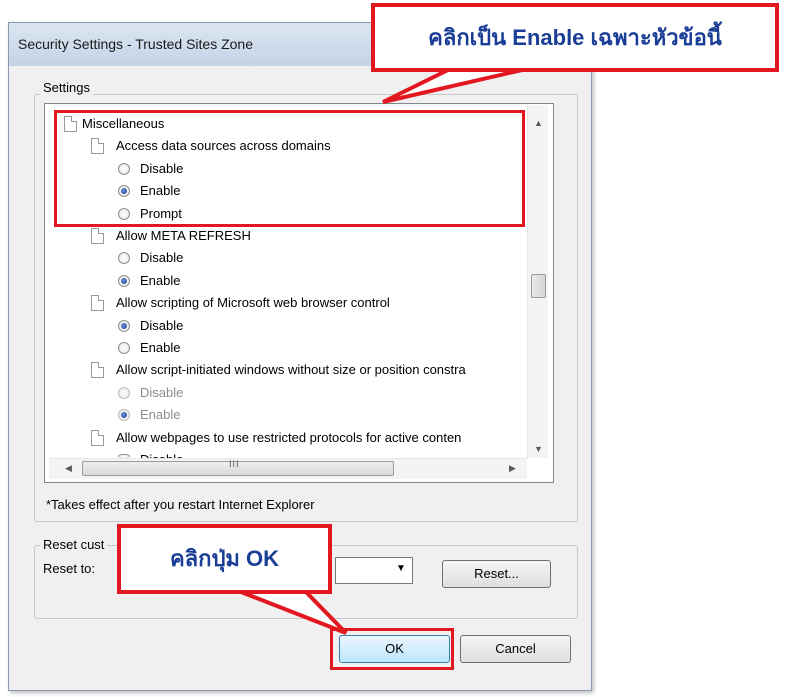  What do you see at coordinates (161, 214) in the screenshot?
I see `tree-option: Prompt` at bounding box center [161, 214].